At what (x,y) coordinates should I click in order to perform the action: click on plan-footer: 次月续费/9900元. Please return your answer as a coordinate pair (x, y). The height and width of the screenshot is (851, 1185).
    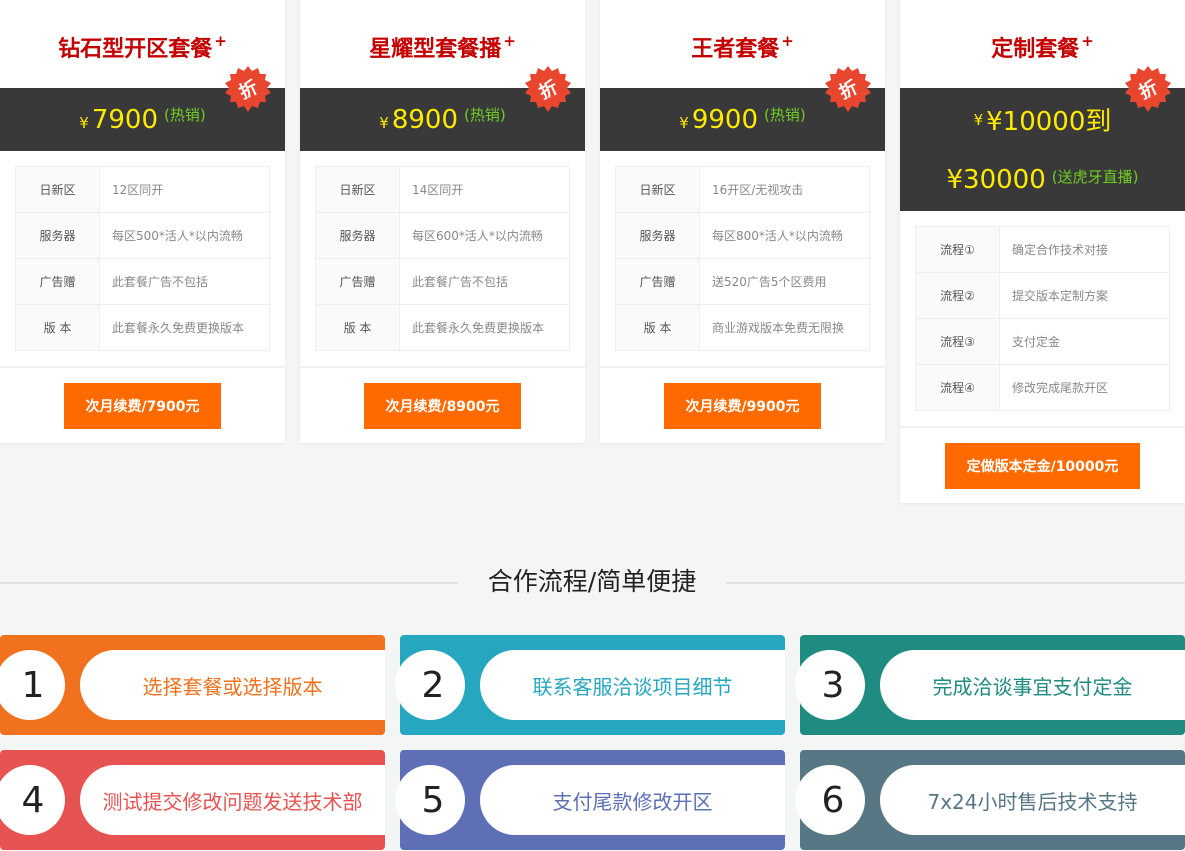
    Looking at the image, I should click on (742, 404).